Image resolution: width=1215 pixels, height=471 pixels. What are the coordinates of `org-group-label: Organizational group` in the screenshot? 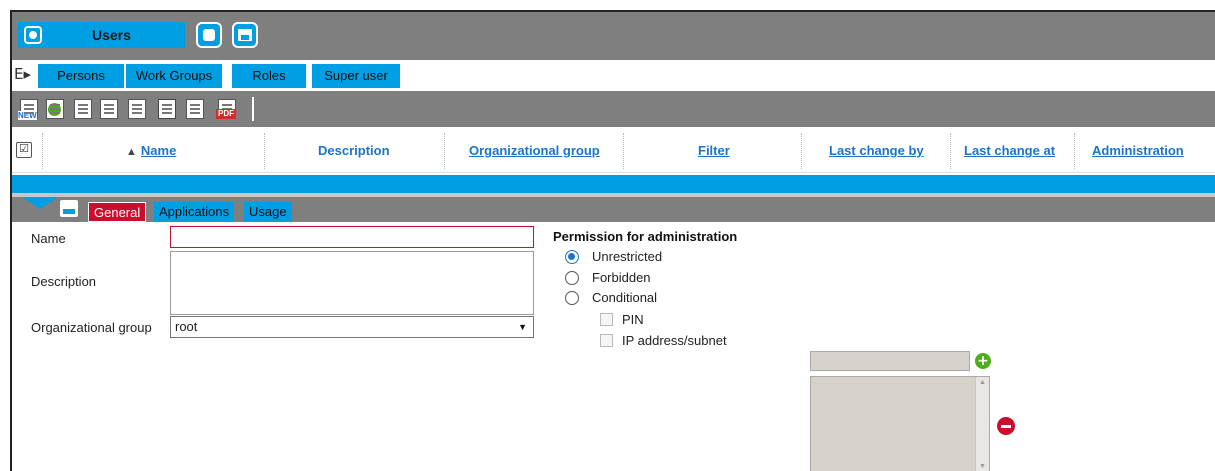 It's located at (91, 327).